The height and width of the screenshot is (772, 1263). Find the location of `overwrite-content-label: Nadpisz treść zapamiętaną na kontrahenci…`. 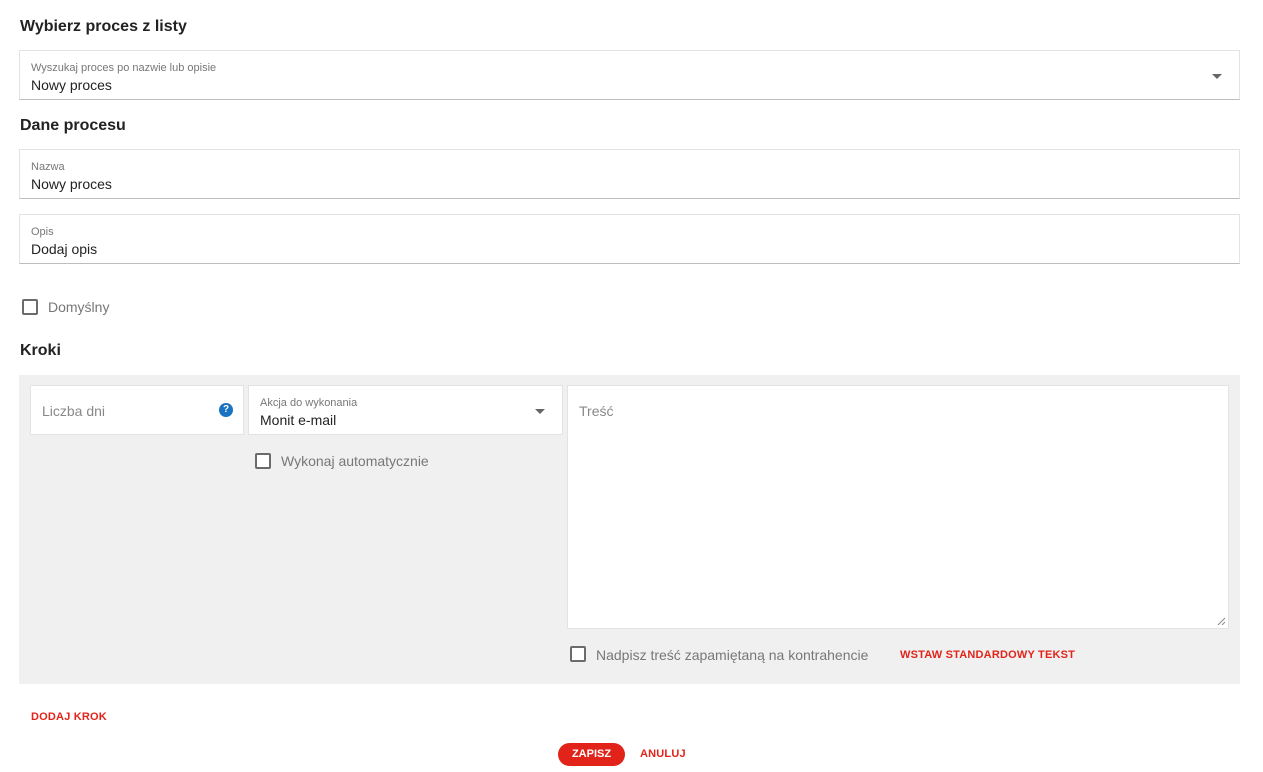

overwrite-content-label: Nadpisz treść zapamiętaną na kontrahenci… is located at coordinates (732, 655).